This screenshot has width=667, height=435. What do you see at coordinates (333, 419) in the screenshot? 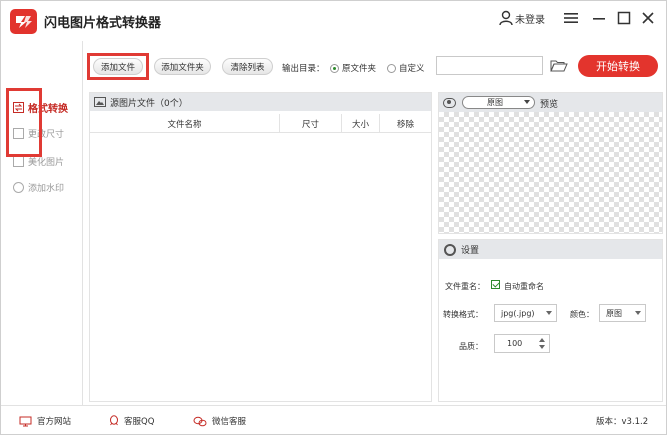
I see `footer-bar: 官方网站 客服QQ 微信客服 版本：v3.1.2` at bounding box center [333, 419].